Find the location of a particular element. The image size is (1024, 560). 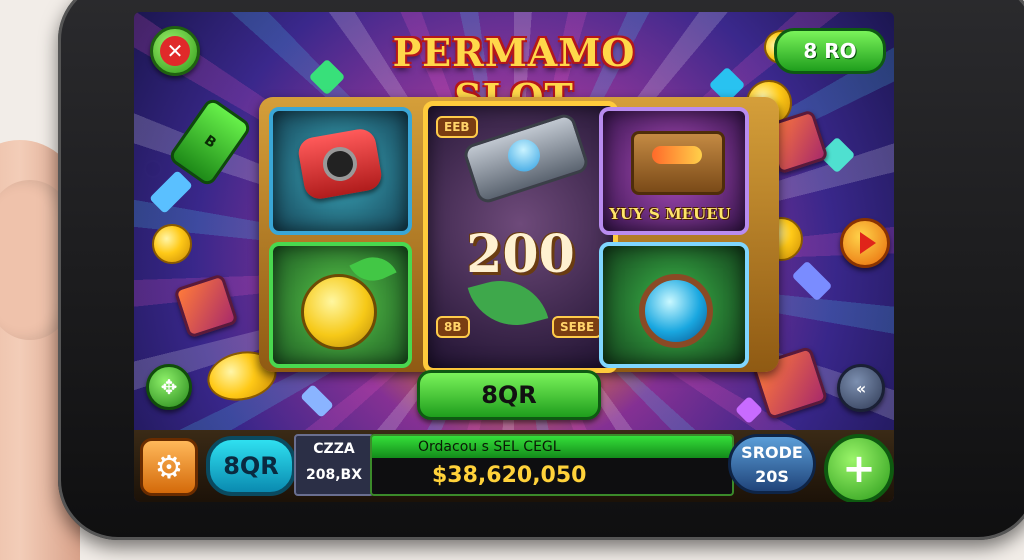

reel-symbol-lens is located at coordinates (674, 305).